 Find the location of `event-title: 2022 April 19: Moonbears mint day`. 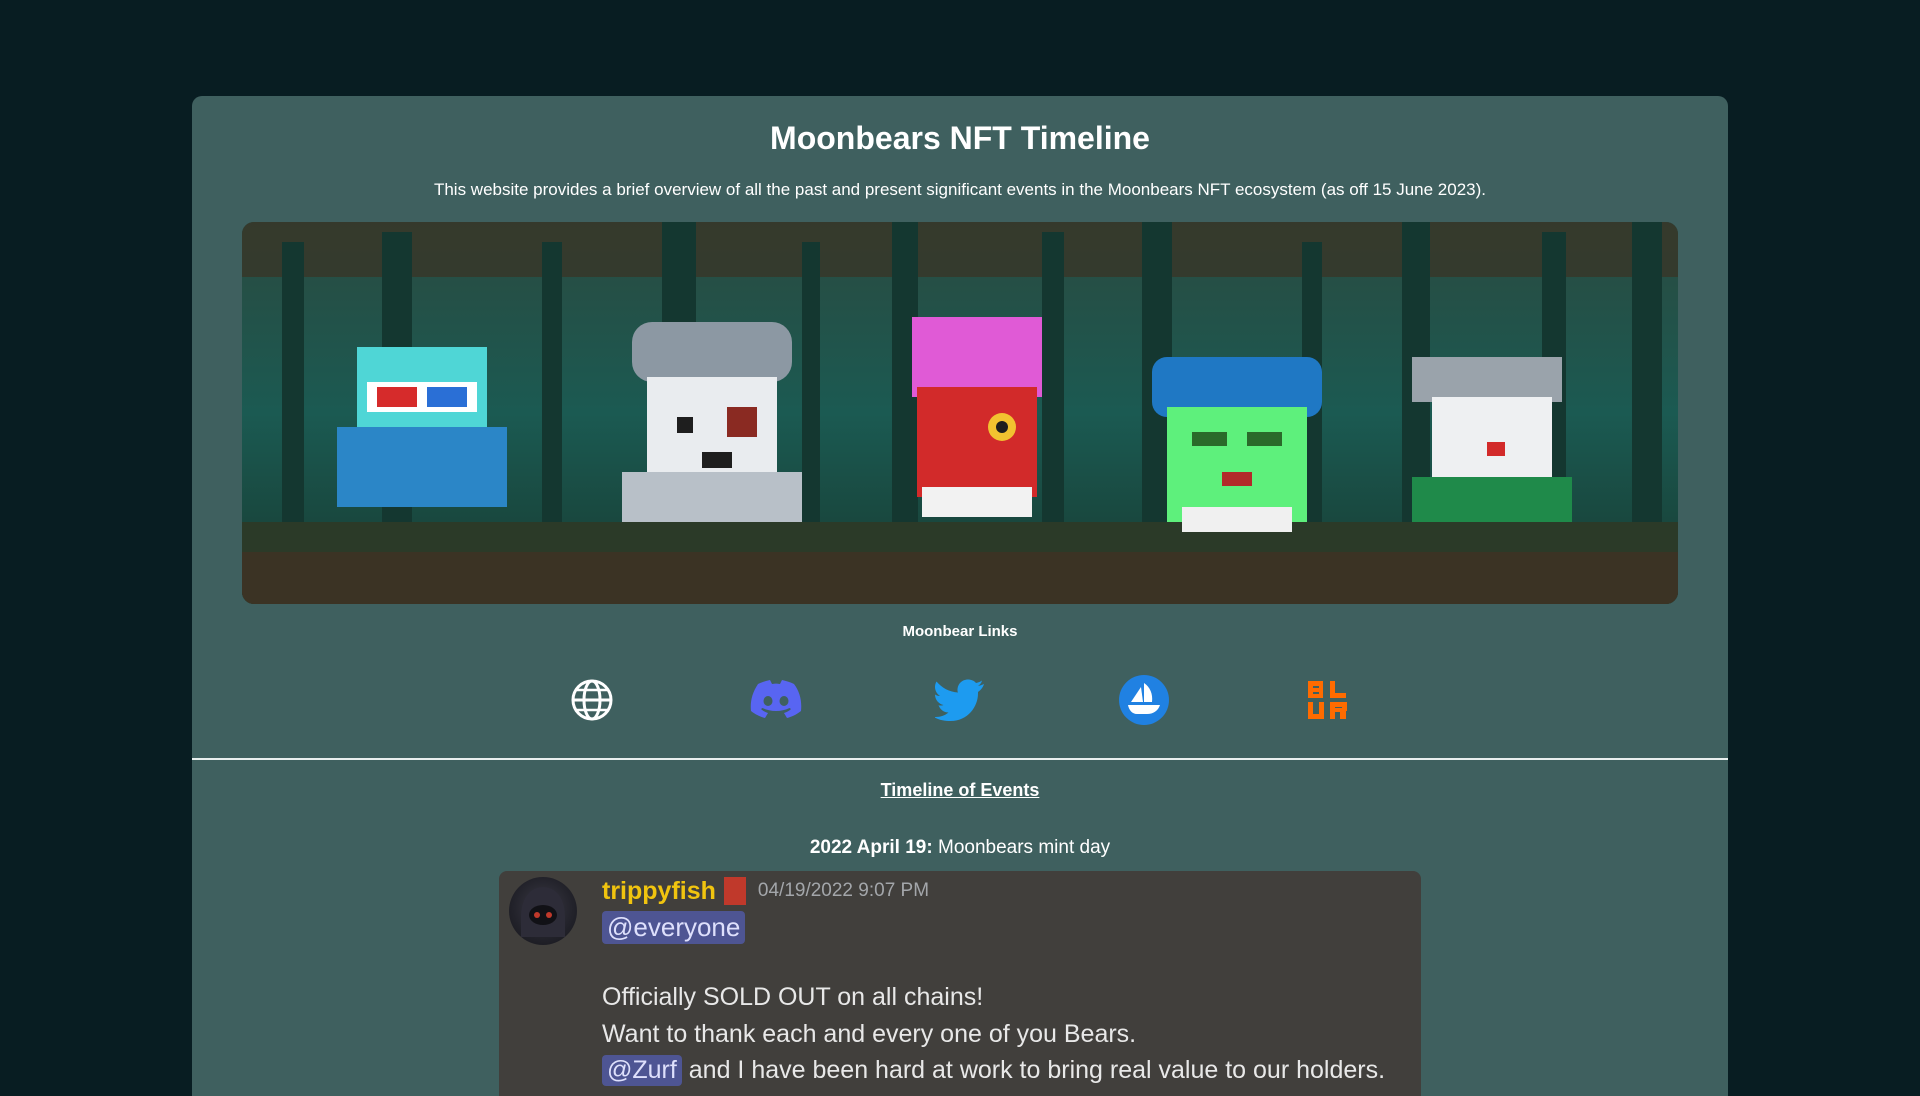

event-title: 2022 April 19: Moonbears mint day is located at coordinates (960, 848).